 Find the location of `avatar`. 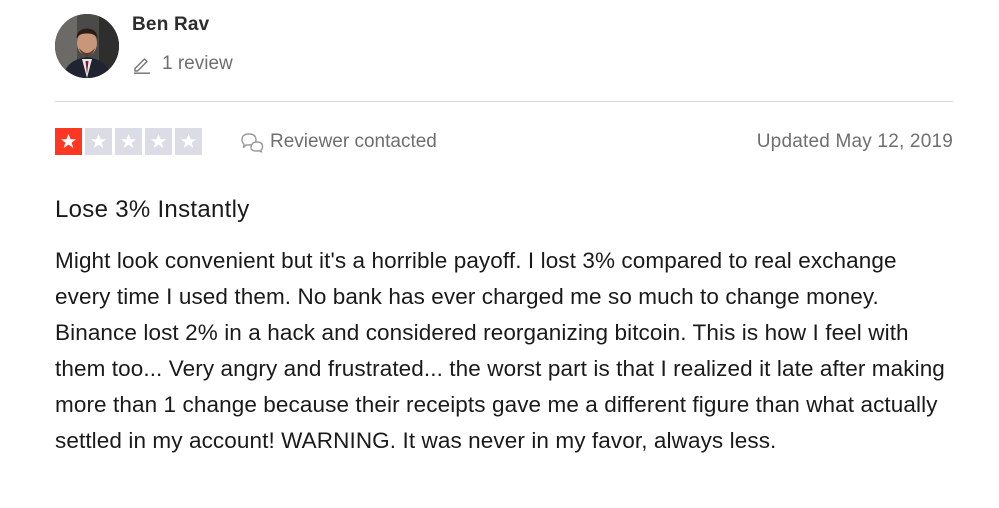

avatar is located at coordinates (87, 46).